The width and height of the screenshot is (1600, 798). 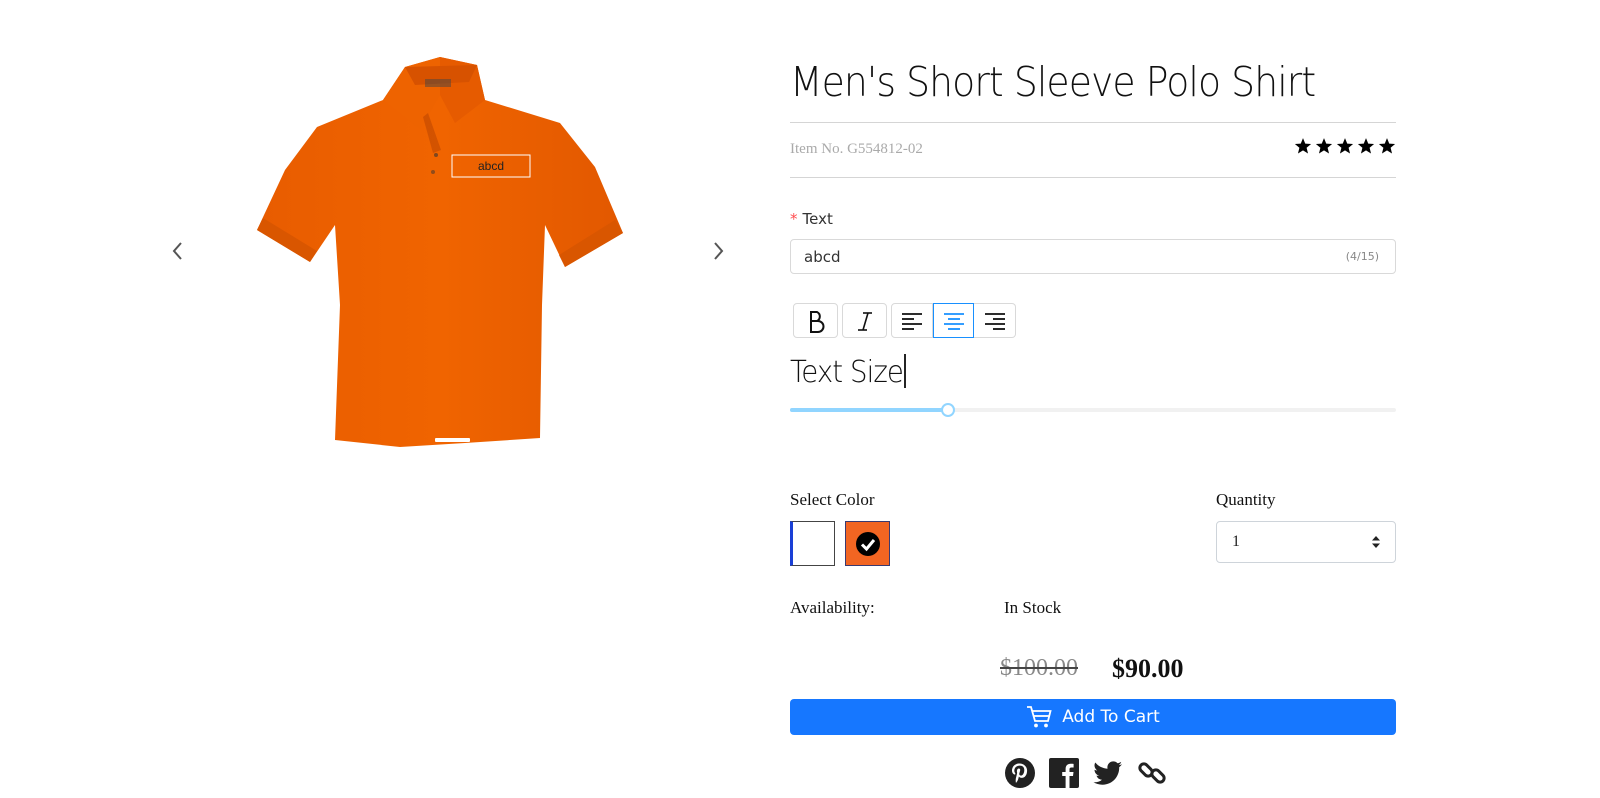 I want to click on cart-icon, so click(x=1039, y=717).